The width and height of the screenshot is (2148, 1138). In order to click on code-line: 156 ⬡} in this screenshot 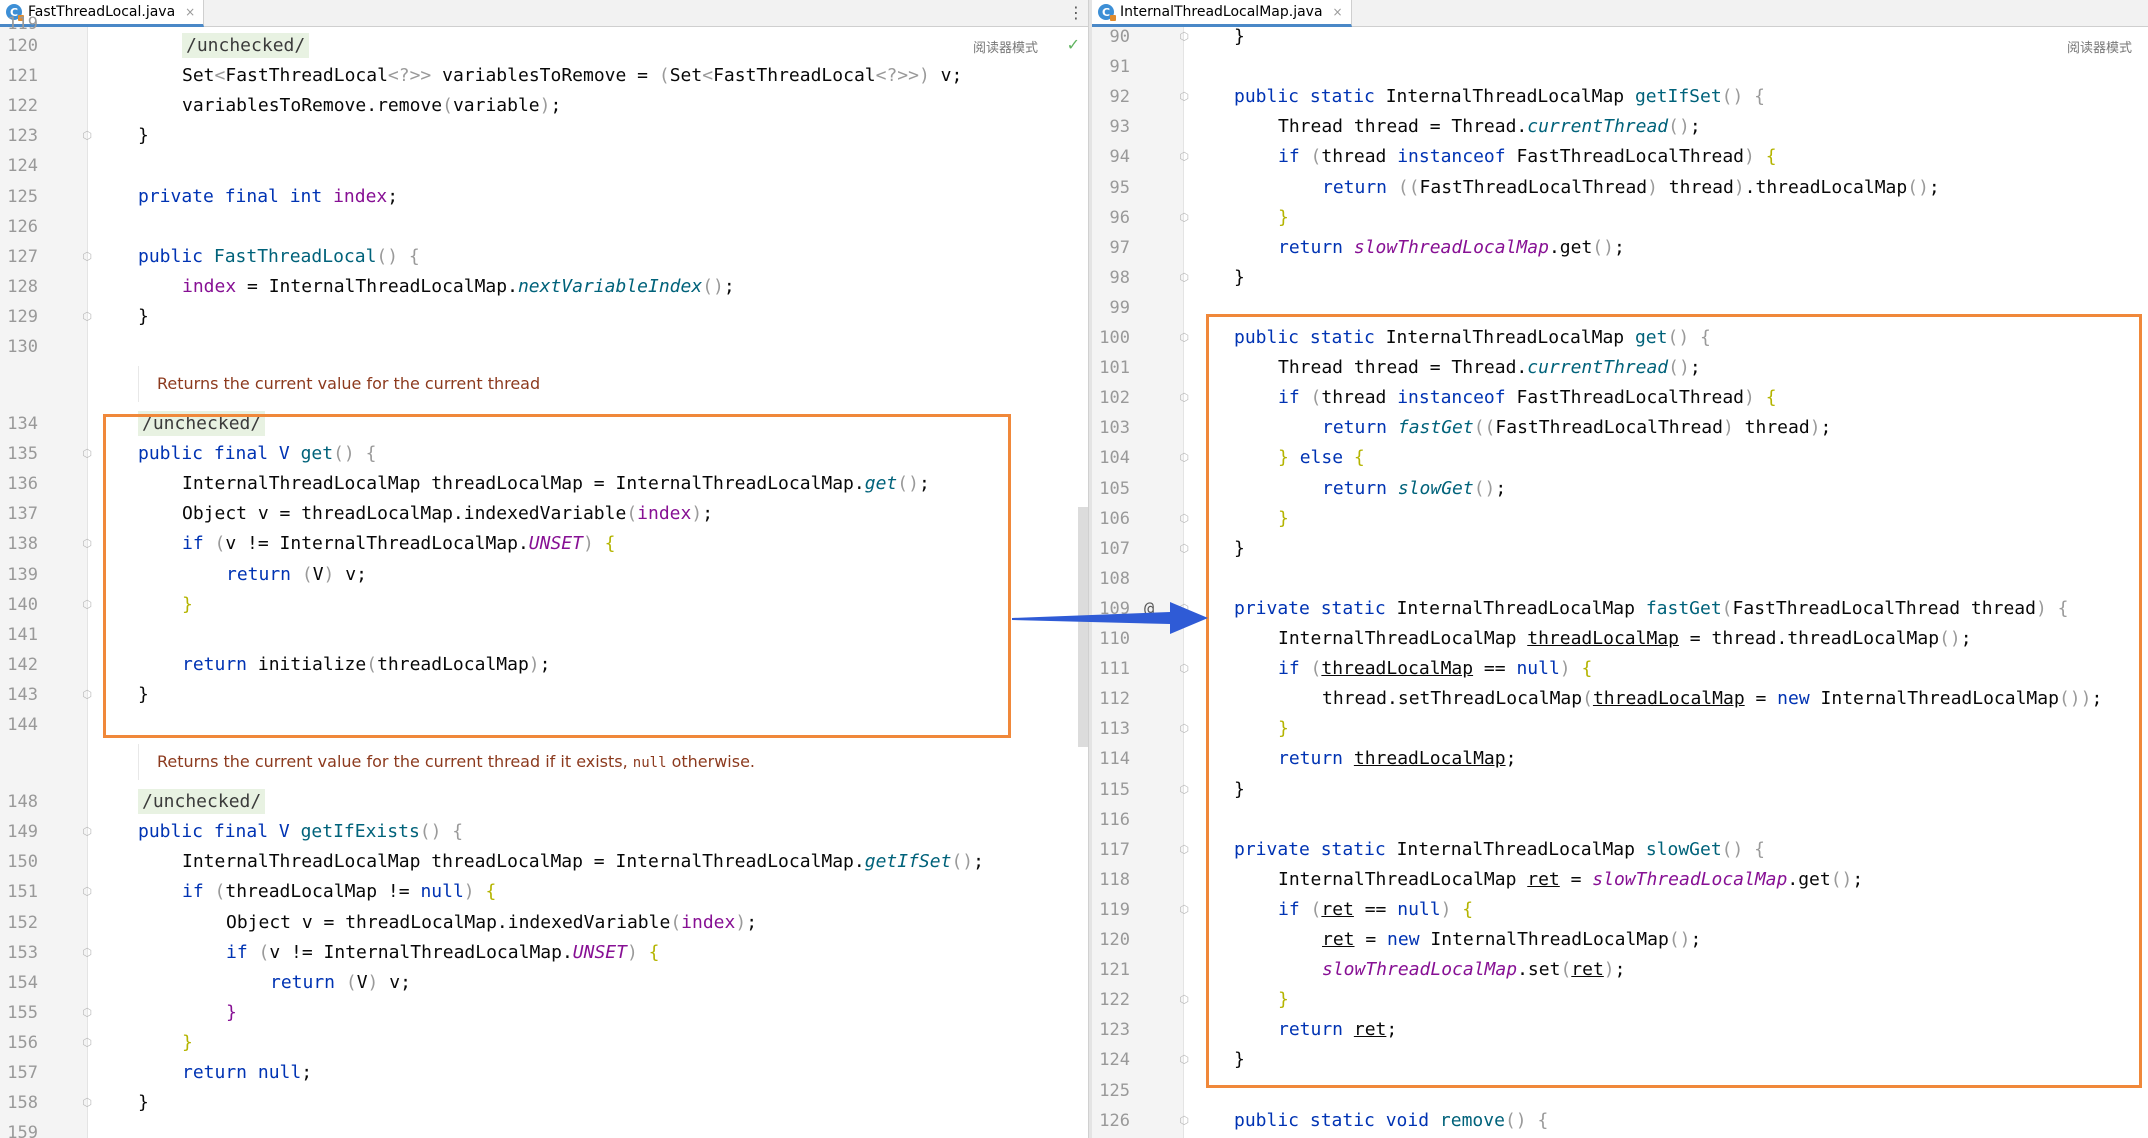, I will do `click(544, 1043)`.